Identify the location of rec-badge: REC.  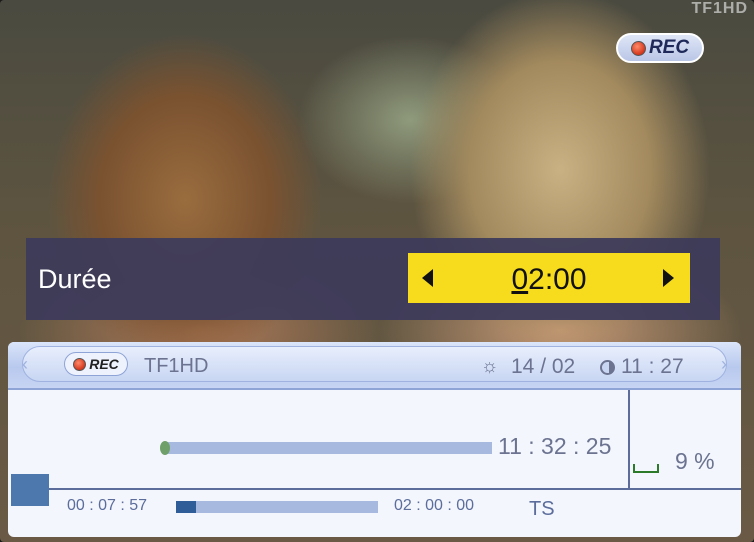
(96, 364).